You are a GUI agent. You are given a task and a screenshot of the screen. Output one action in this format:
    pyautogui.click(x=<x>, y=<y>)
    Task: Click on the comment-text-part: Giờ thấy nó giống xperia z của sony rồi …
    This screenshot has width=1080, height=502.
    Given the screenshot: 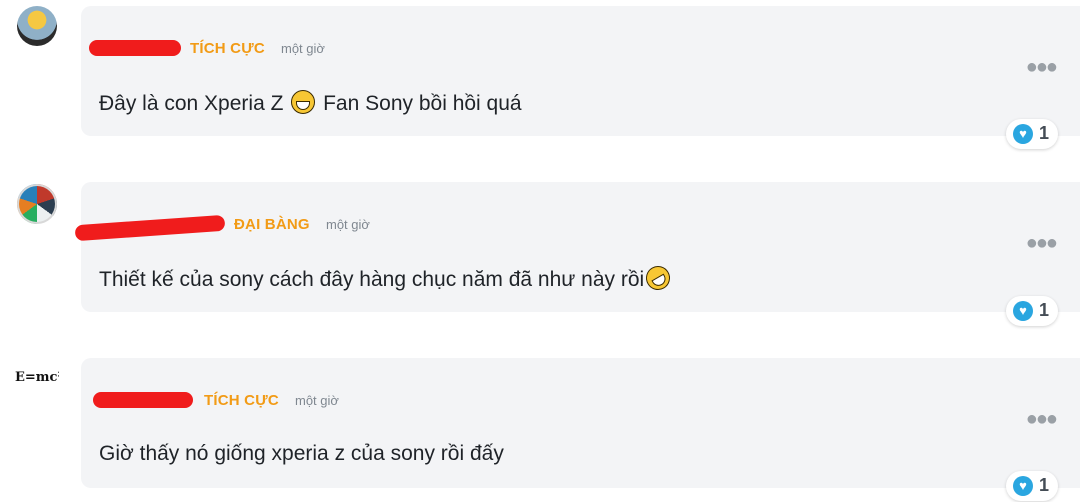 What is the action you would take?
    pyautogui.click(x=301, y=453)
    